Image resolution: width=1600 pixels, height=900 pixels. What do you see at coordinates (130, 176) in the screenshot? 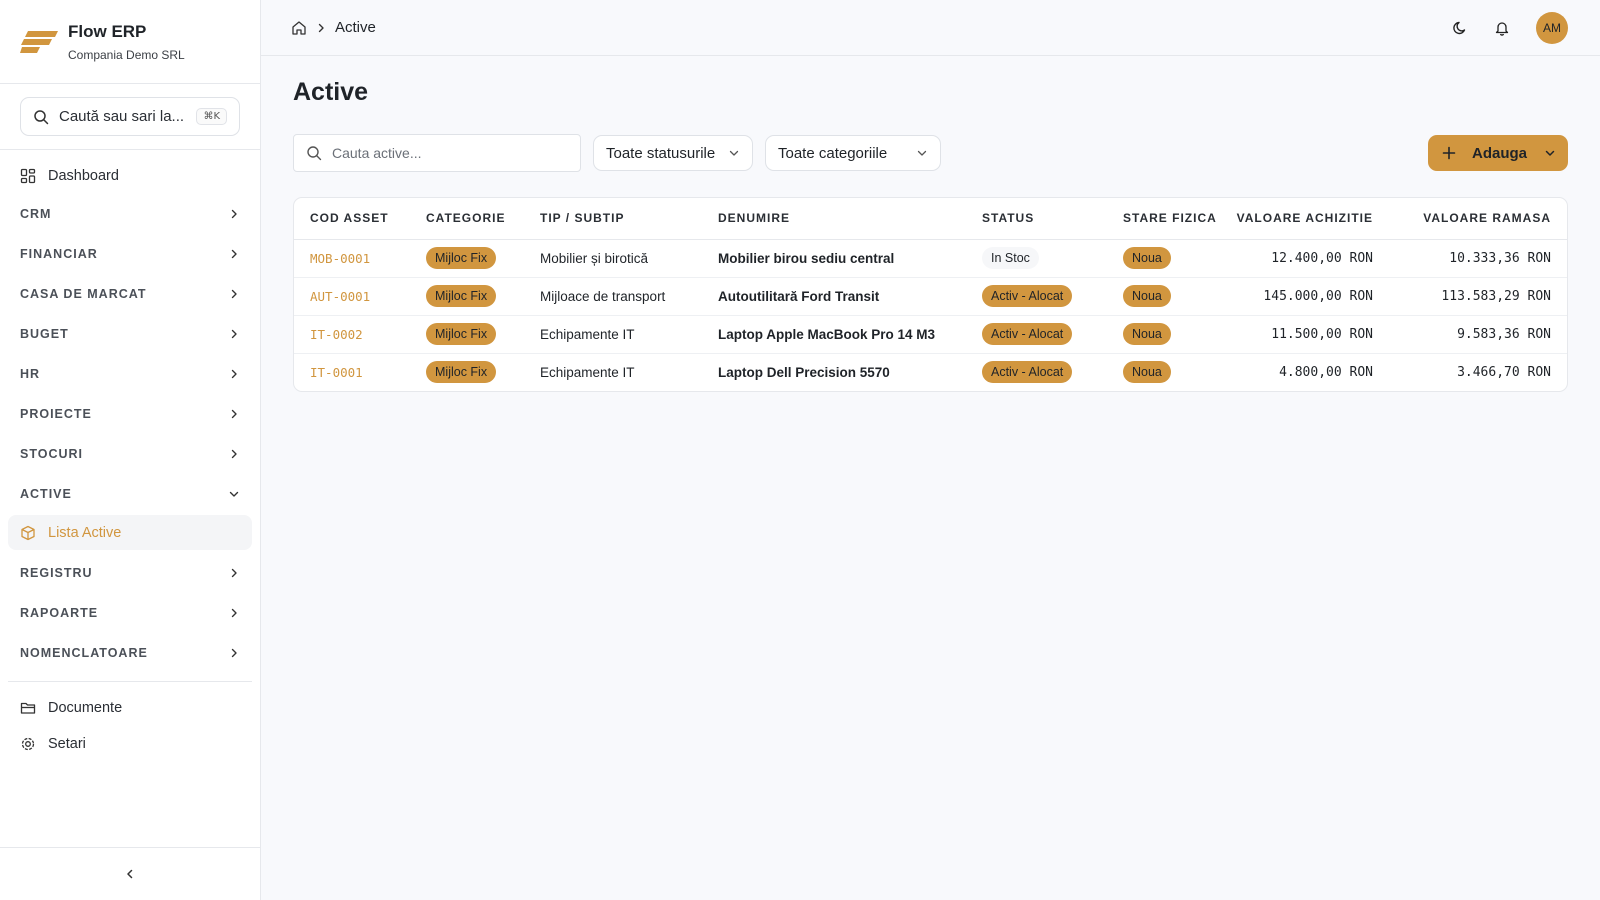
I see `sidebar-item-dashboard: Dashboard` at bounding box center [130, 176].